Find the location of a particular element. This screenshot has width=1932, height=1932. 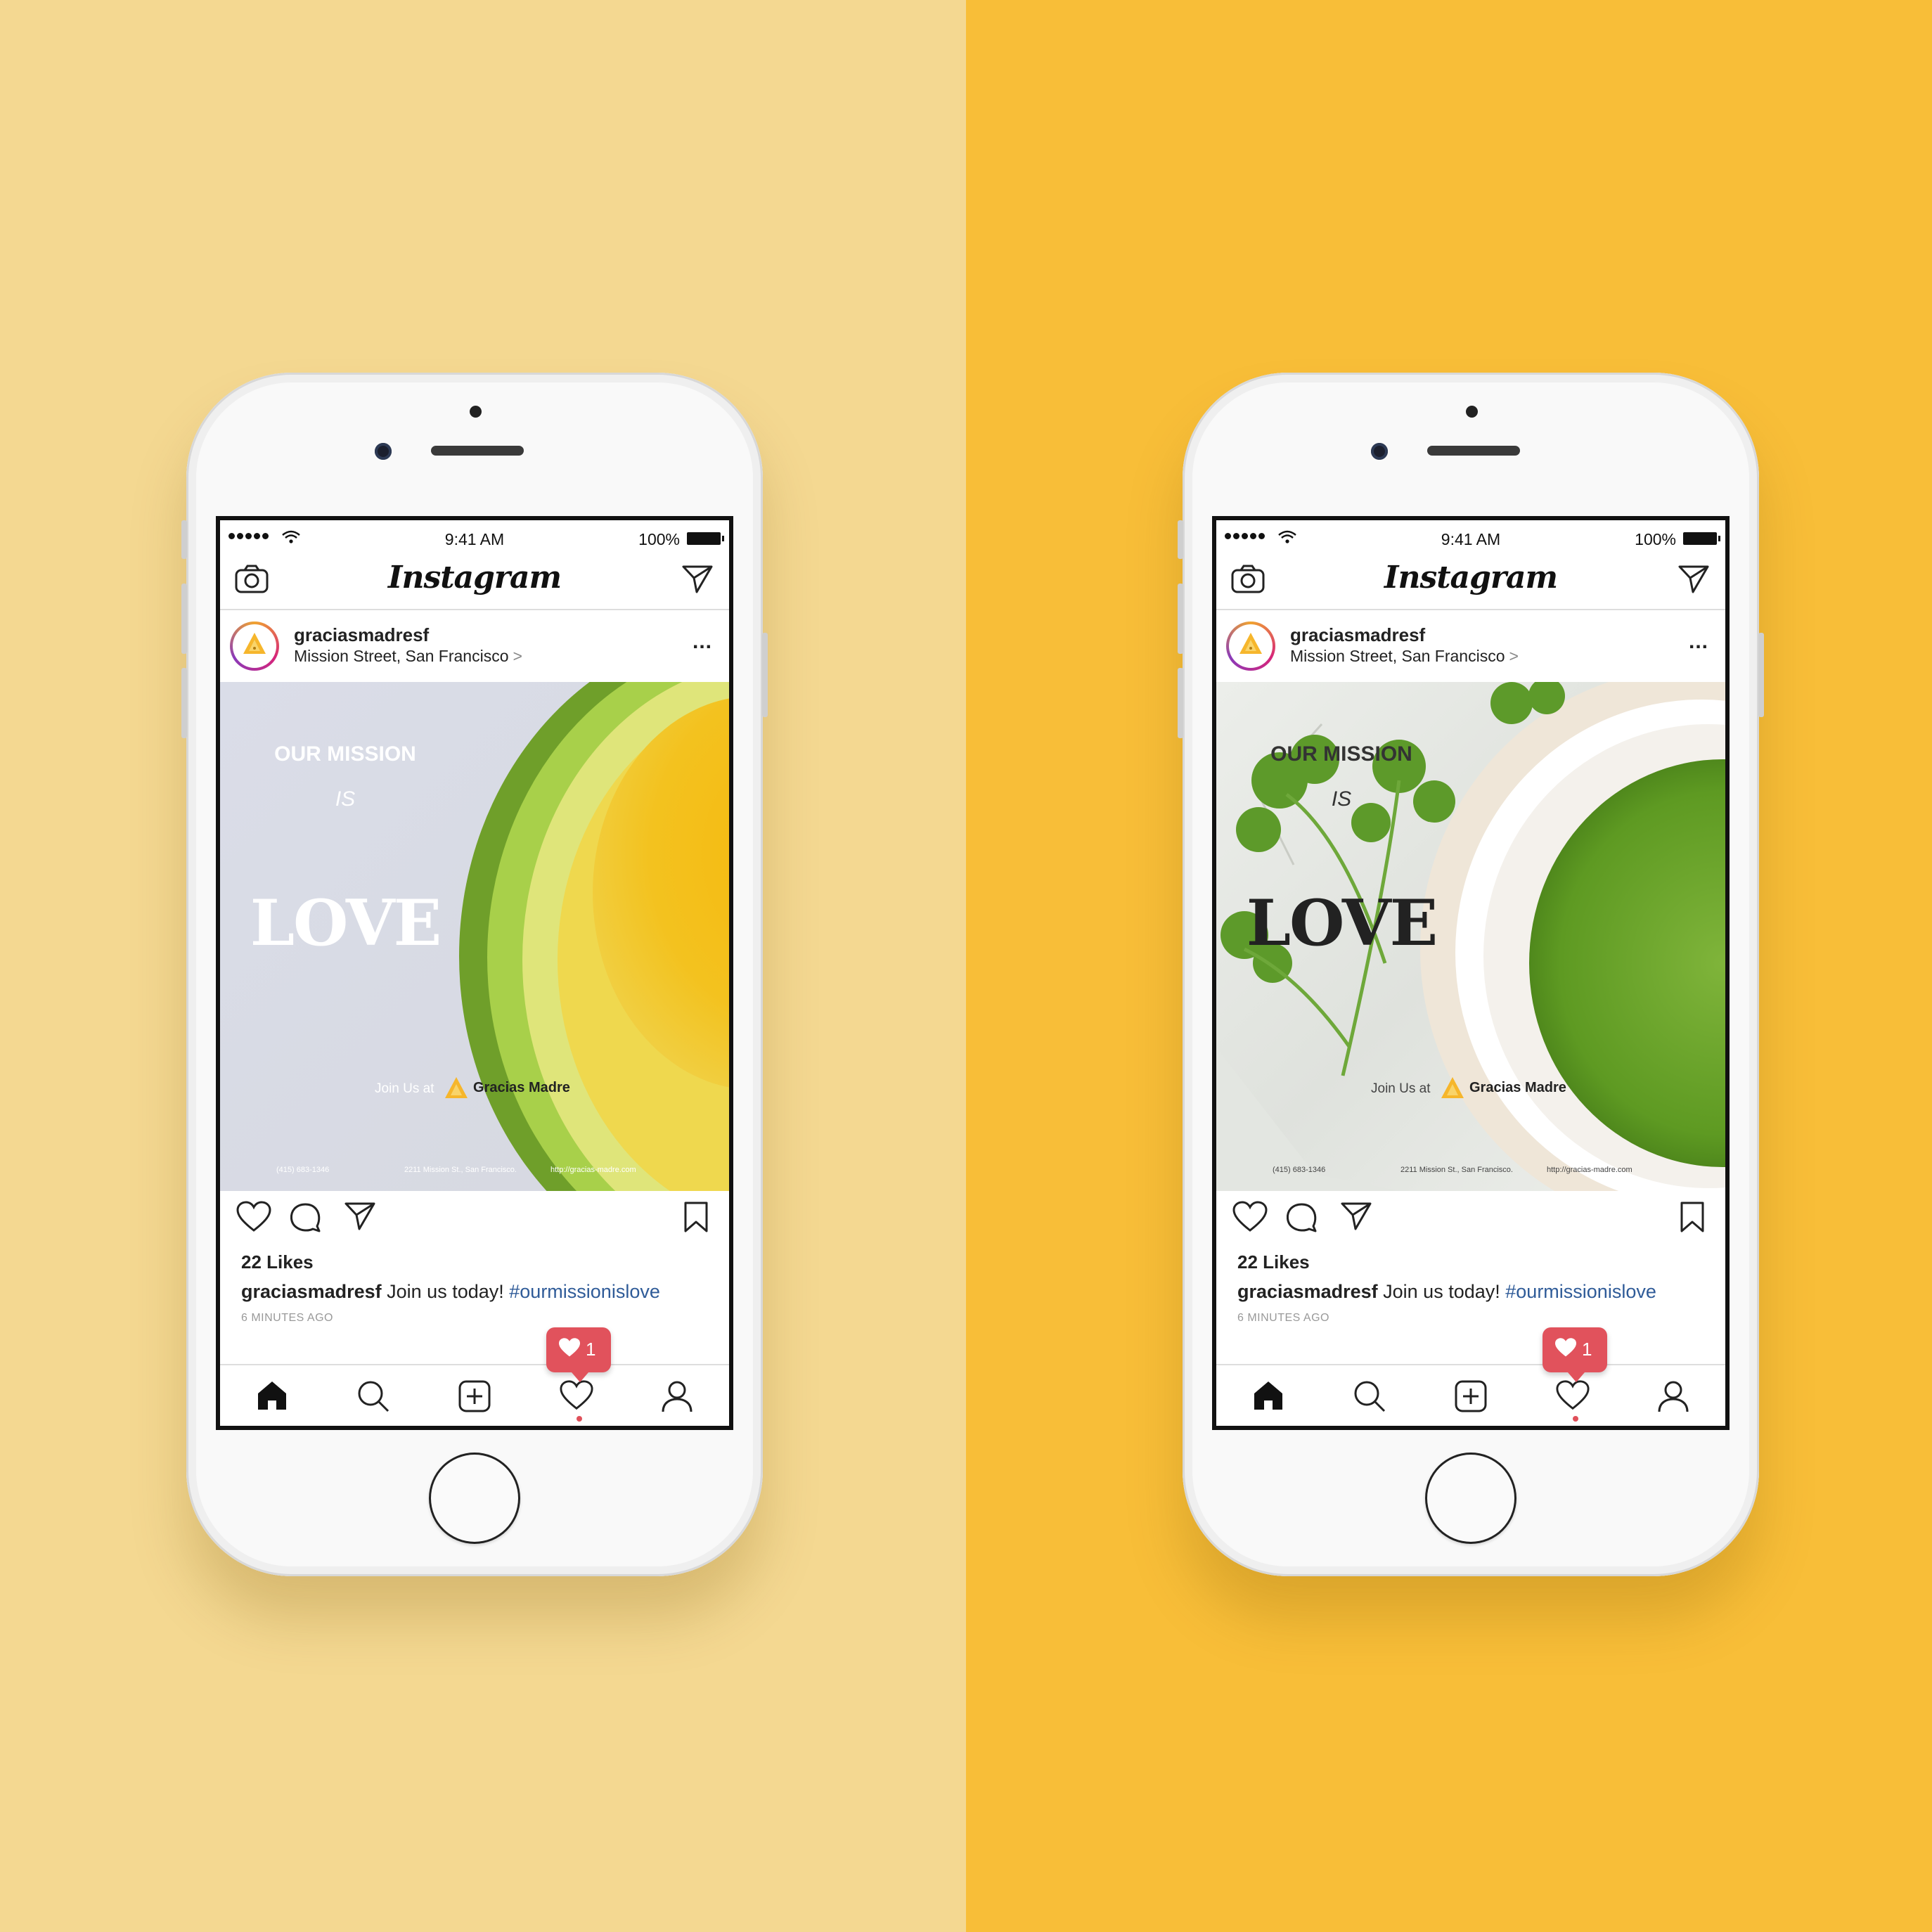

battery-percent: 100% is located at coordinates (659, 539).